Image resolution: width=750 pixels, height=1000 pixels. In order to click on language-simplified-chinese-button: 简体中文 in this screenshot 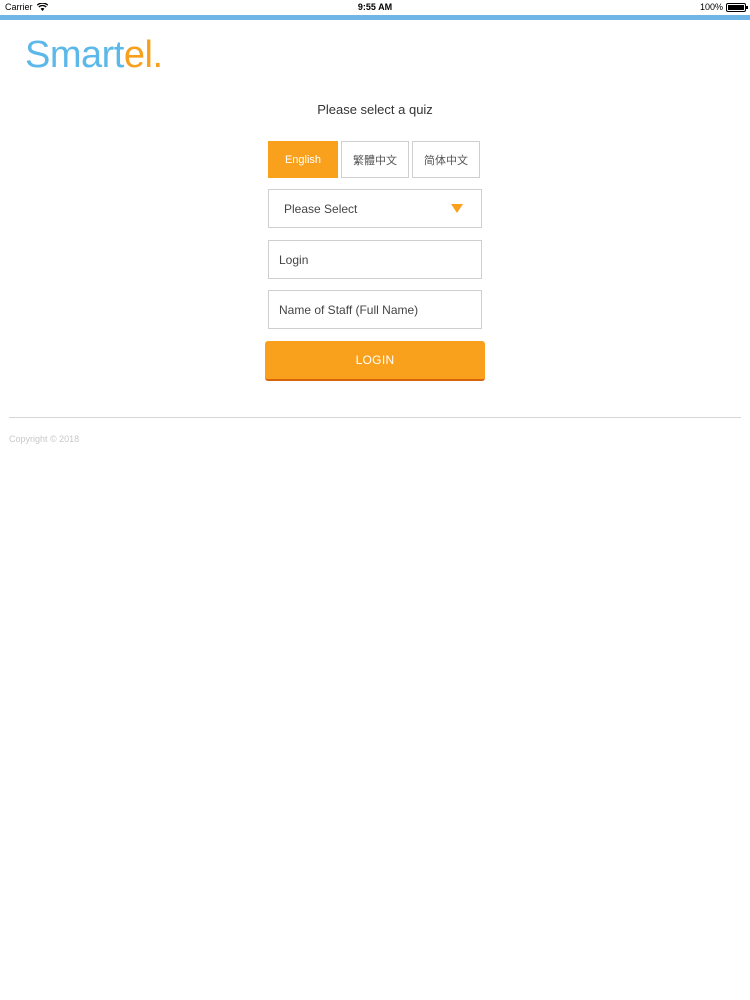, I will do `click(446, 159)`.